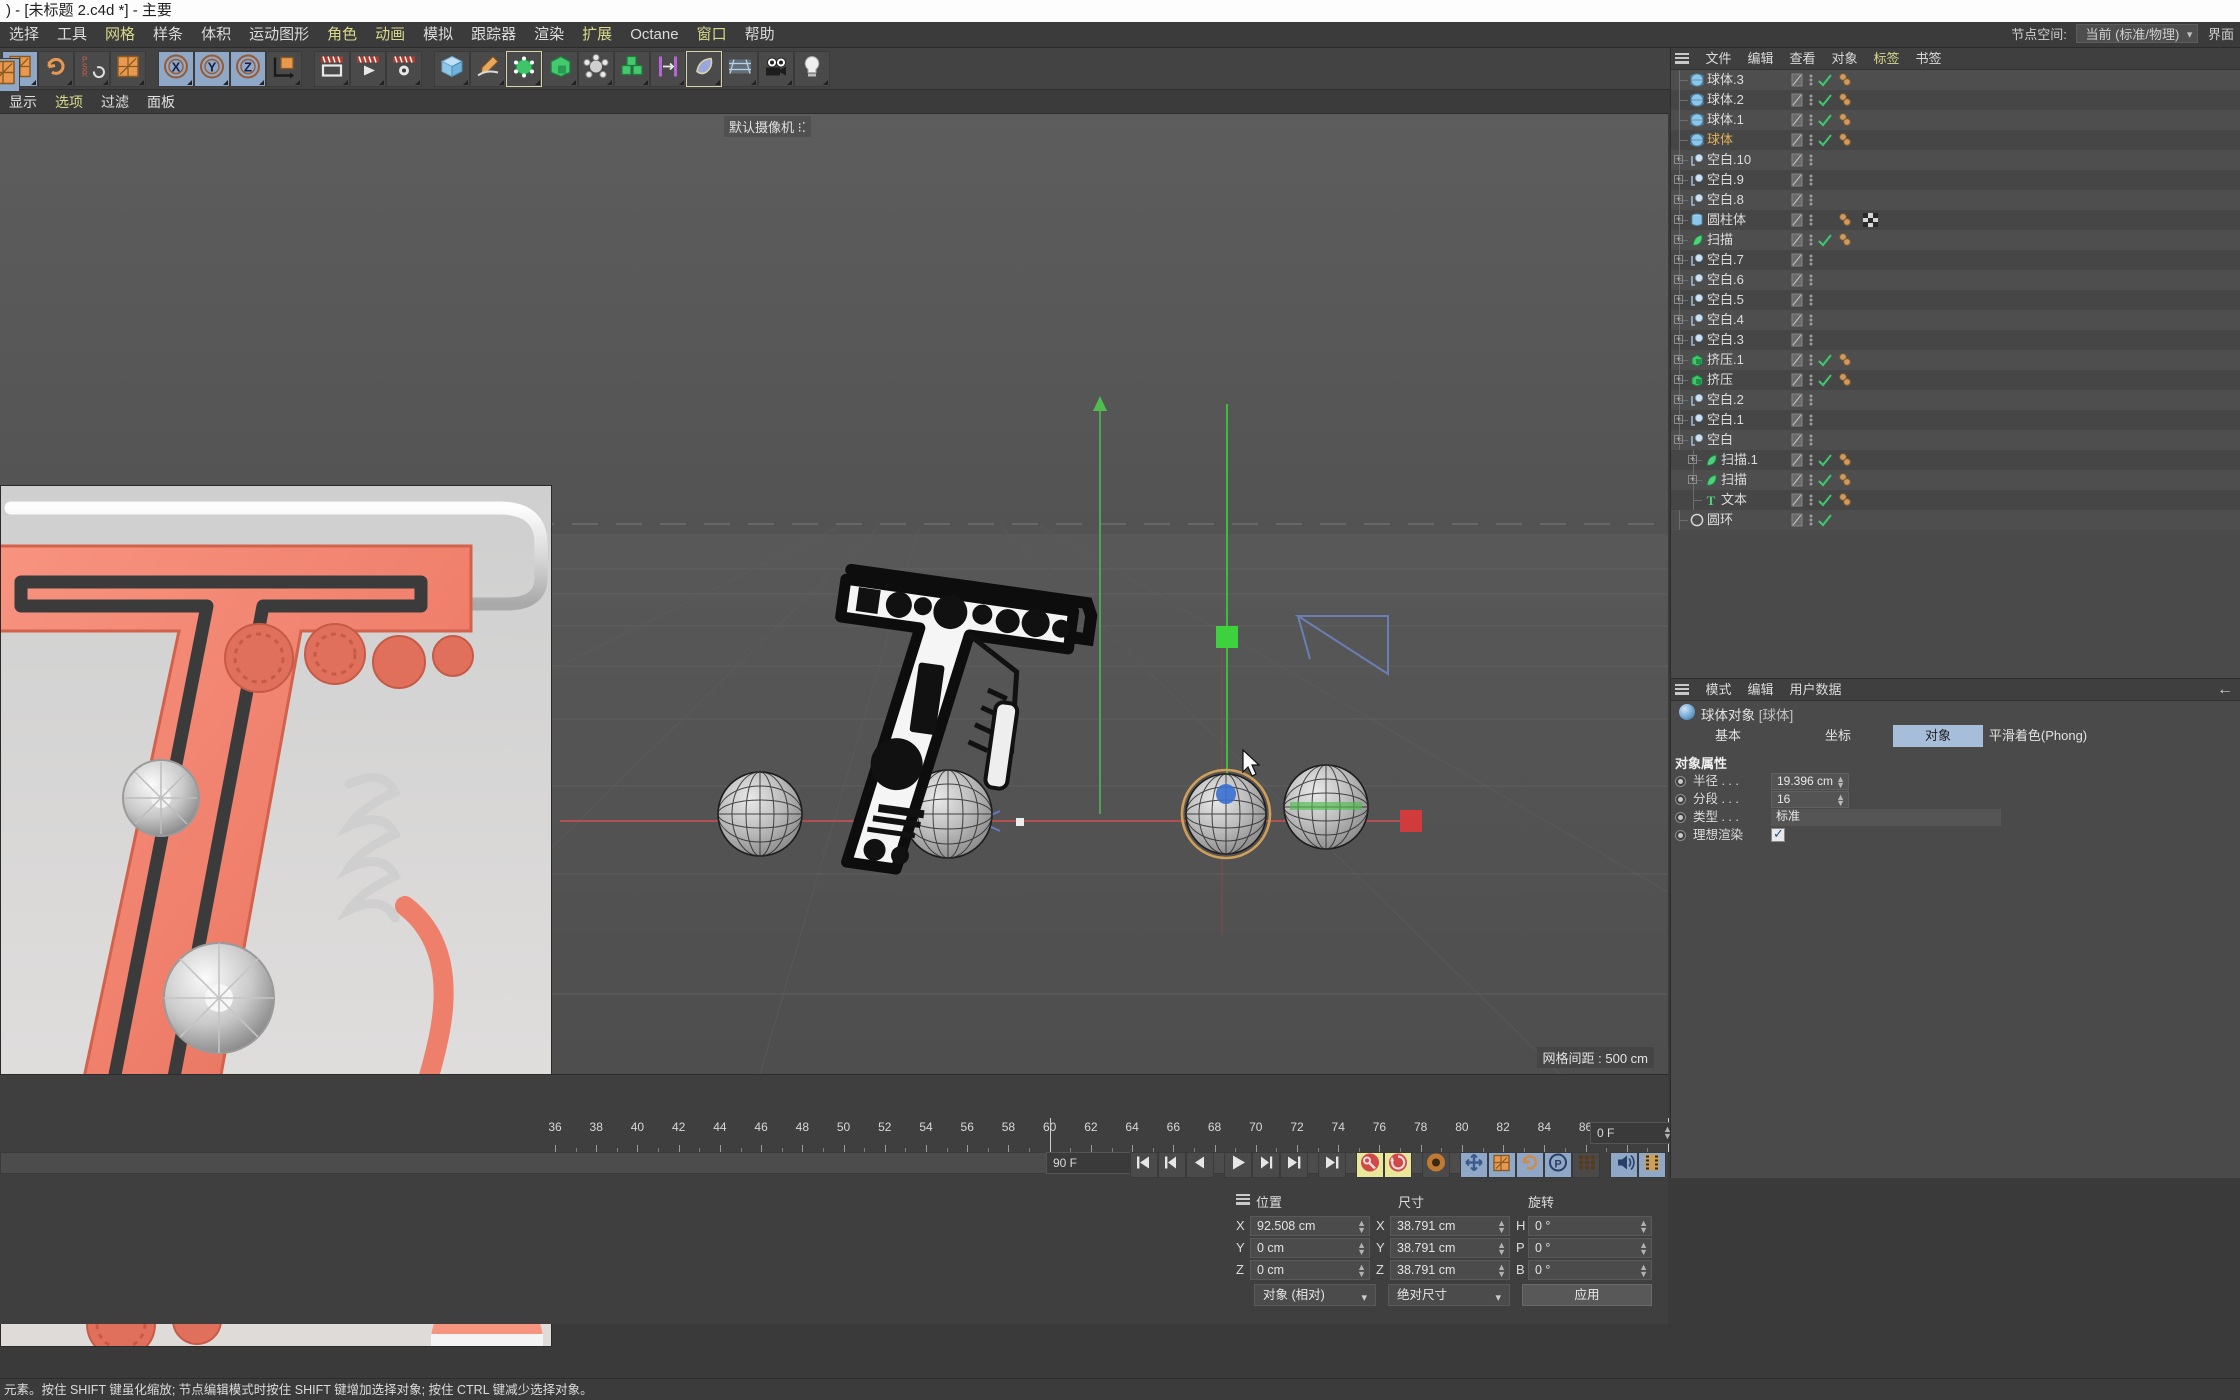  Describe the element at coordinates (704, 69) in the screenshot. I see `field-button` at that location.